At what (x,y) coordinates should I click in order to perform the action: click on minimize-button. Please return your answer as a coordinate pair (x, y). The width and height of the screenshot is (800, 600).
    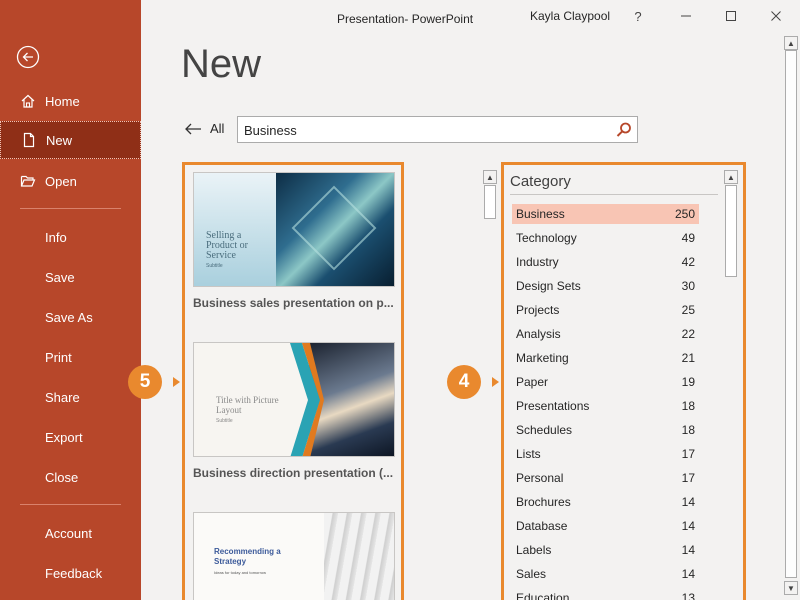
    Looking at the image, I should click on (686, 16).